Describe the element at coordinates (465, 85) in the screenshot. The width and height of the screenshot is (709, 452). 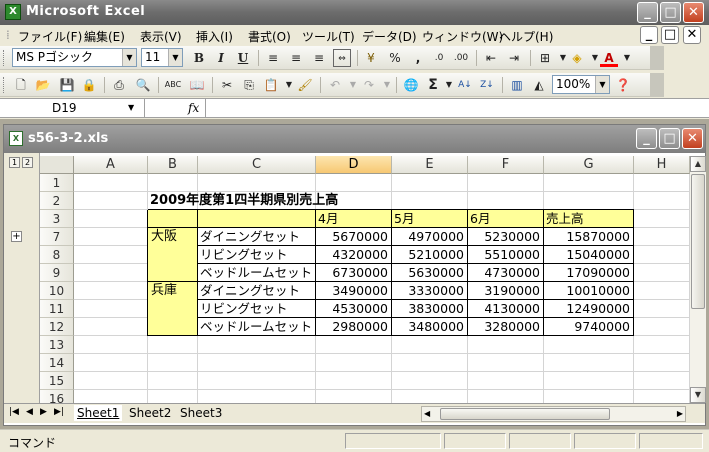
I see `sort-ascending-icon: A↓` at that location.